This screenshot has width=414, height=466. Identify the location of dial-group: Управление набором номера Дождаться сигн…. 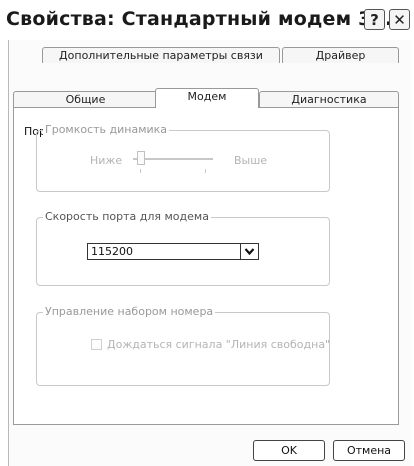
(183, 345).